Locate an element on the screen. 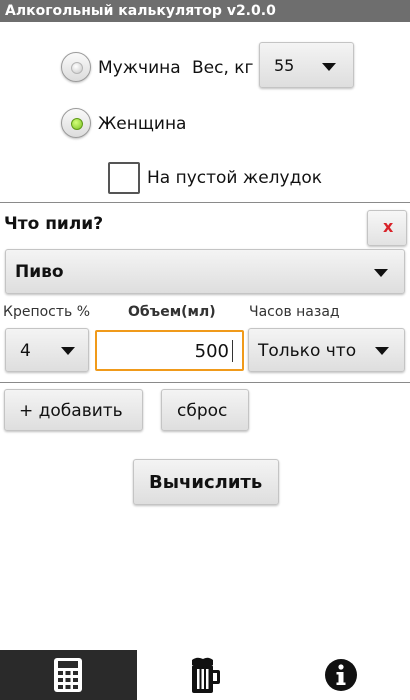  reset-button: сброс is located at coordinates (205, 410).